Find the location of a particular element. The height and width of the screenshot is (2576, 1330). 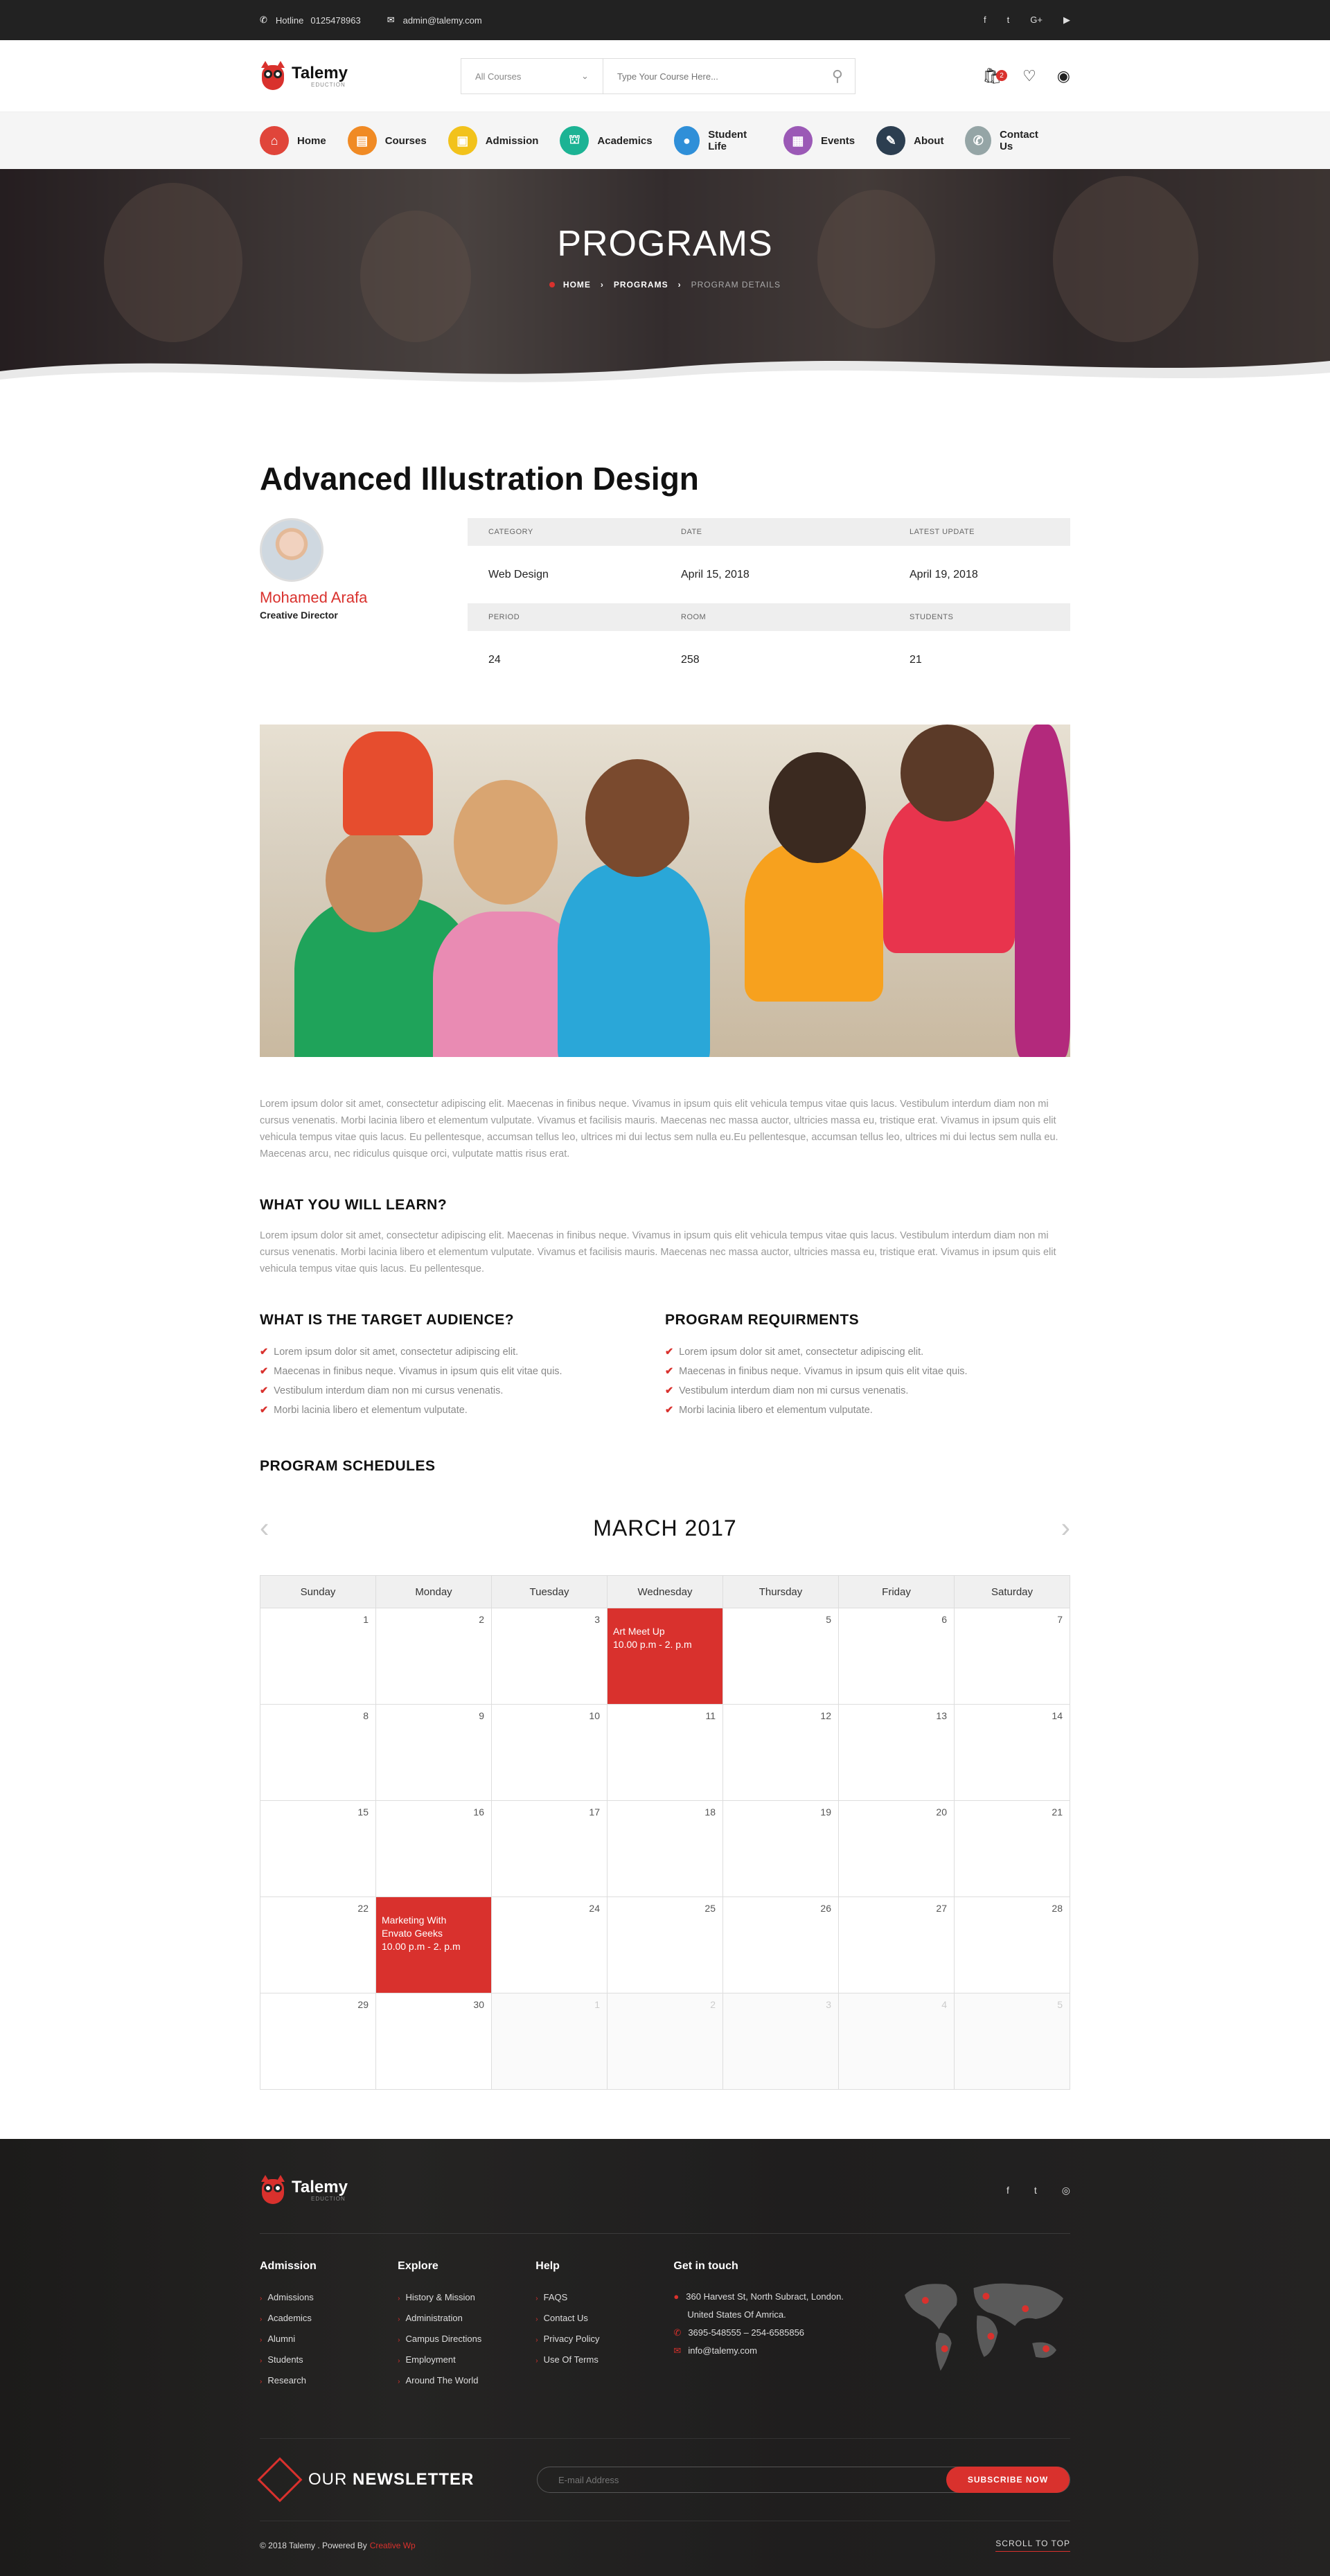

footer-logo: Talemy EDUCTION is located at coordinates (304, 2190).